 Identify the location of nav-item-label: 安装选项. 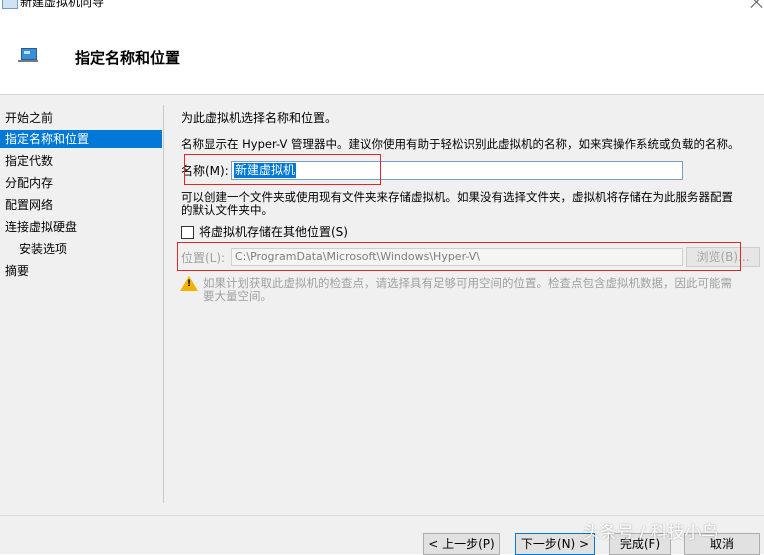
(43, 249).